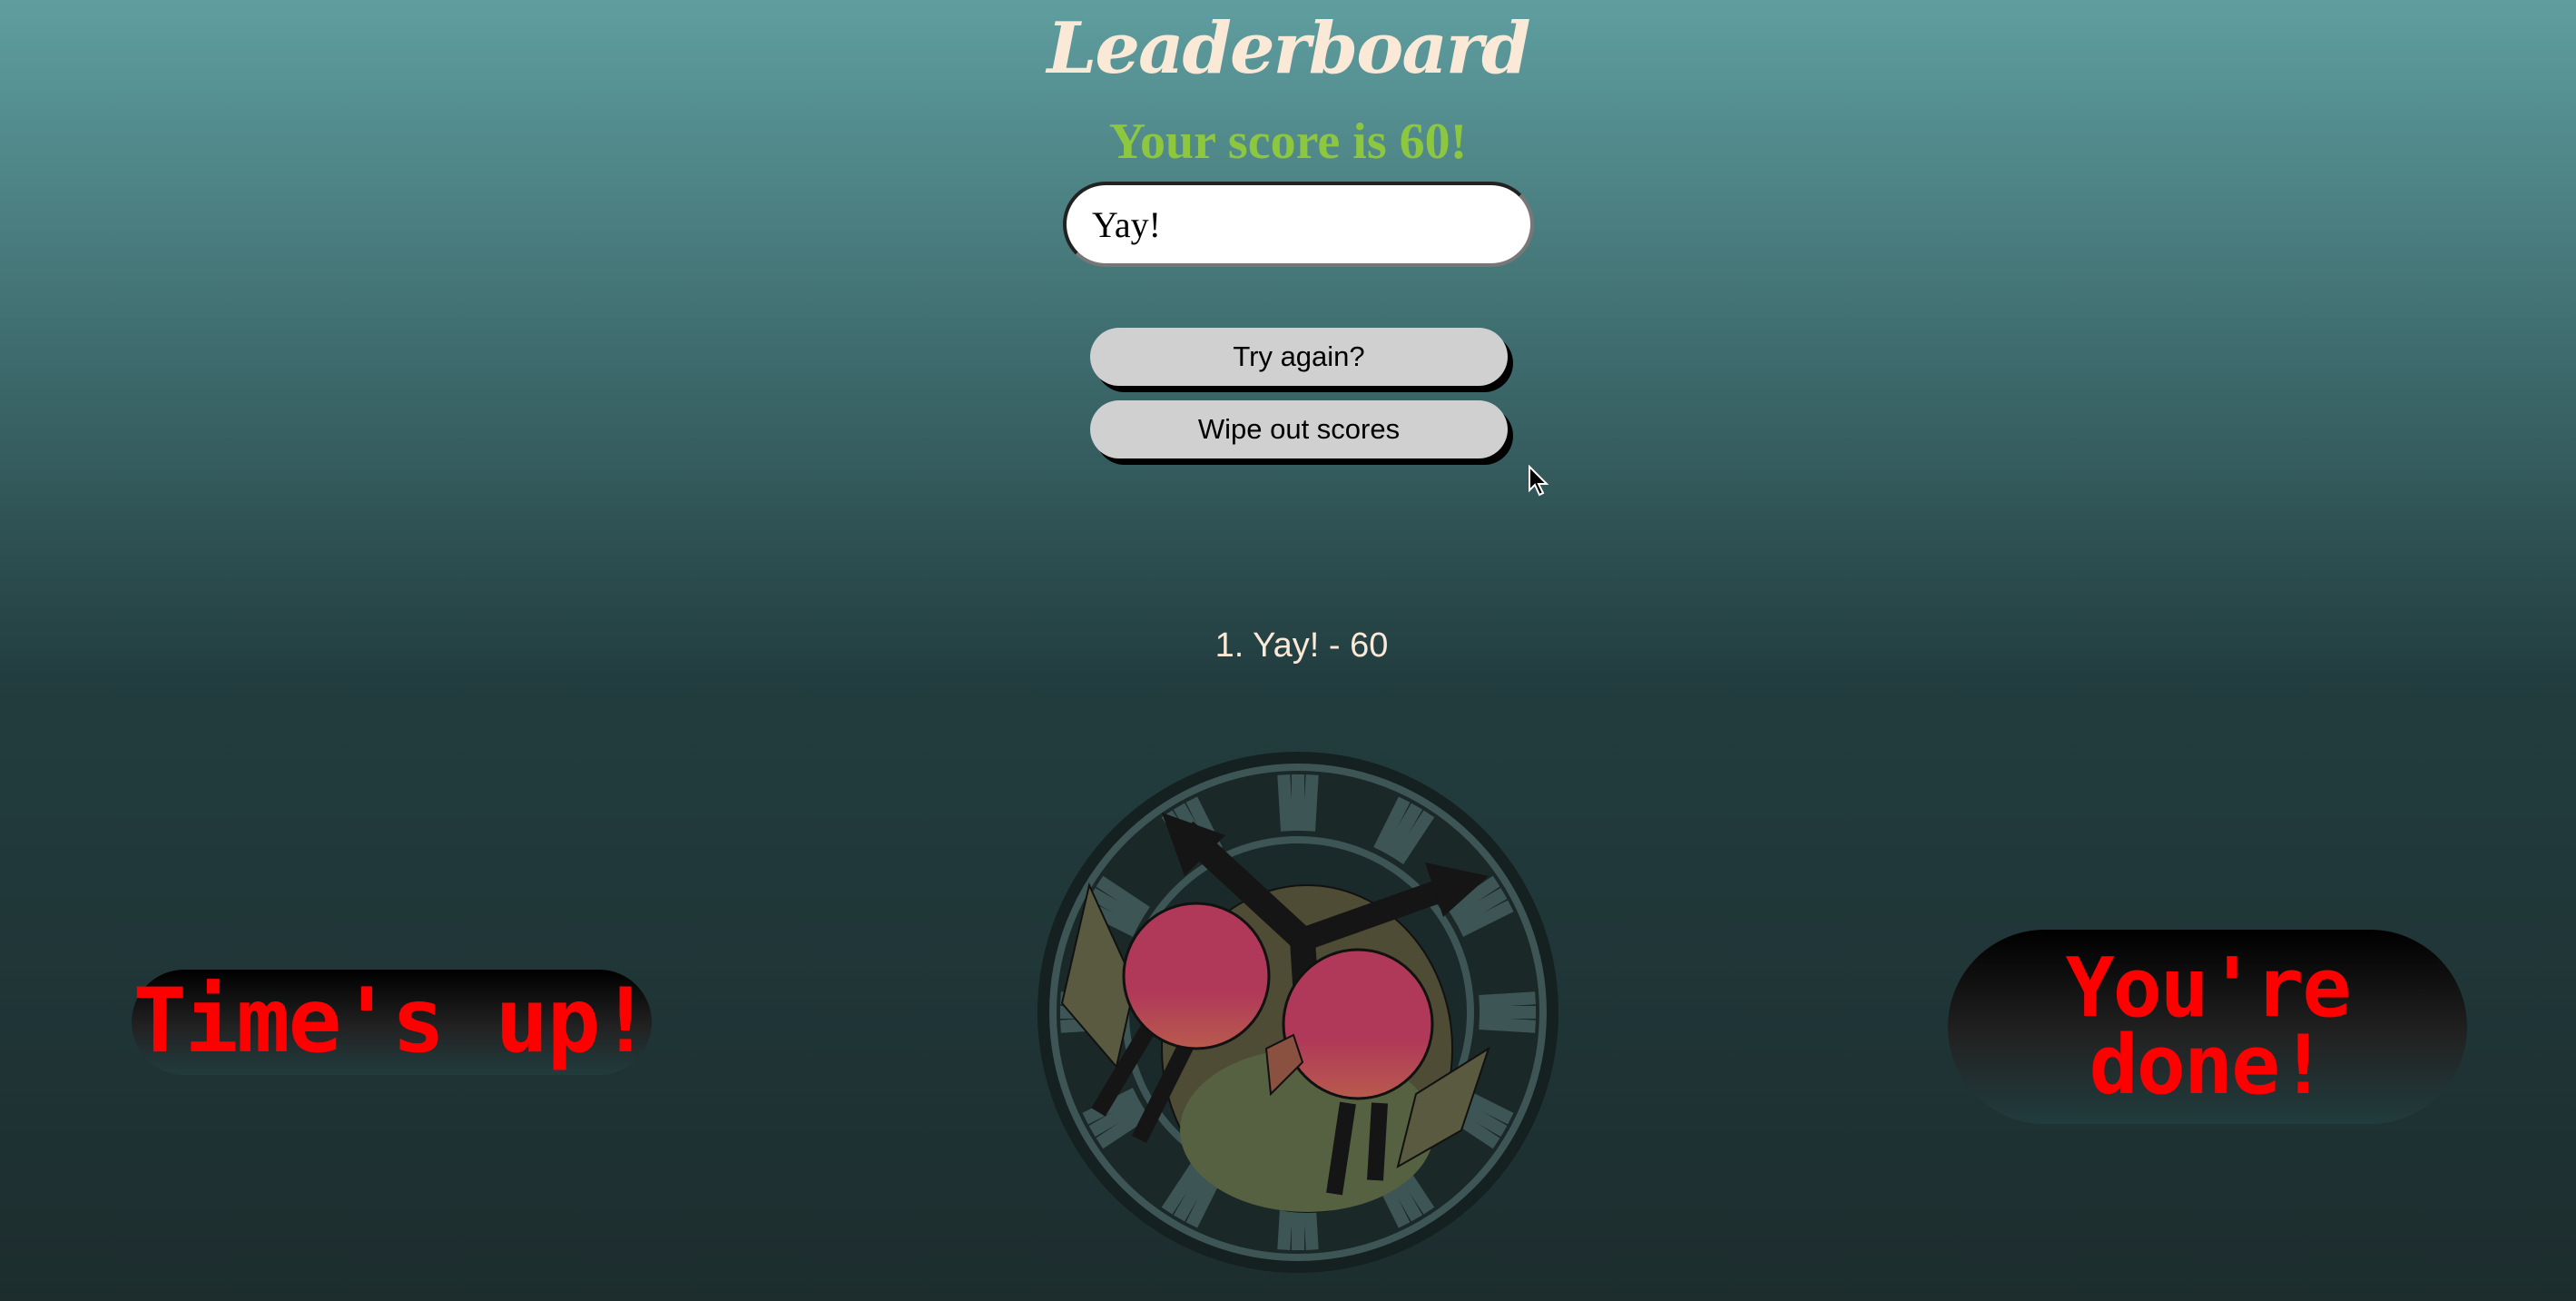 The width and height of the screenshot is (2576, 1301). Describe the element at coordinates (2207, 1027) in the screenshot. I see `youre-done-banner: You're done!` at that location.